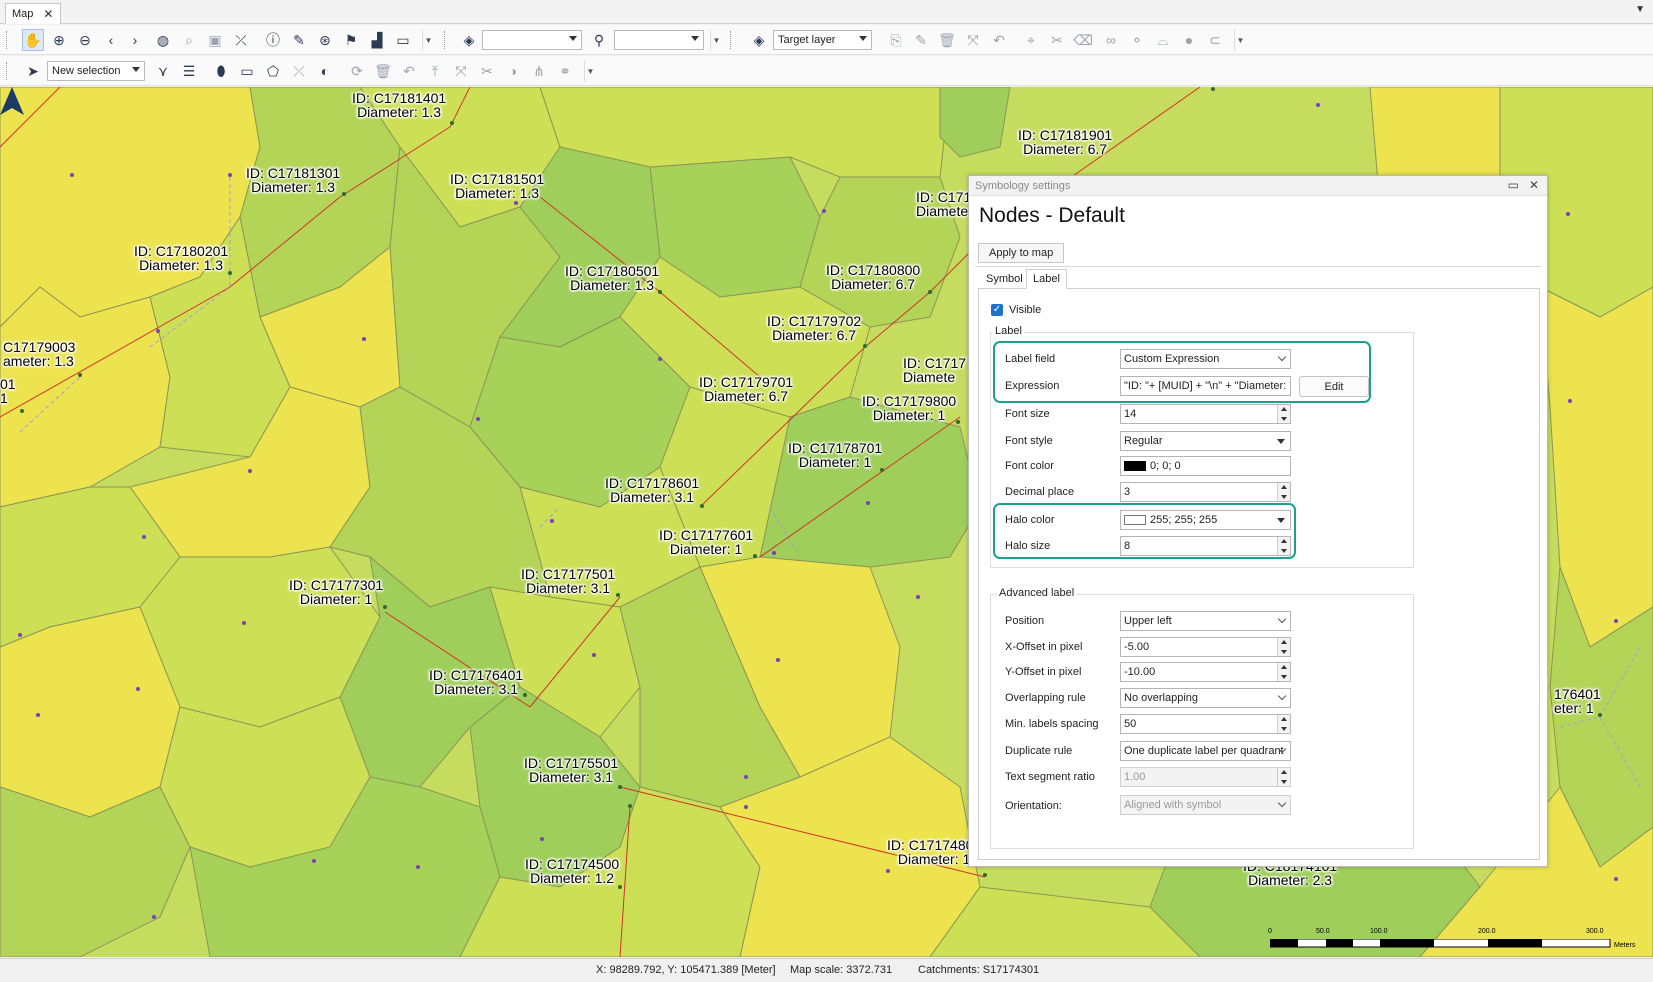  Describe the element at coordinates (1021, 253) in the screenshot. I see `apply-to-map-button: Apply to map` at that location.